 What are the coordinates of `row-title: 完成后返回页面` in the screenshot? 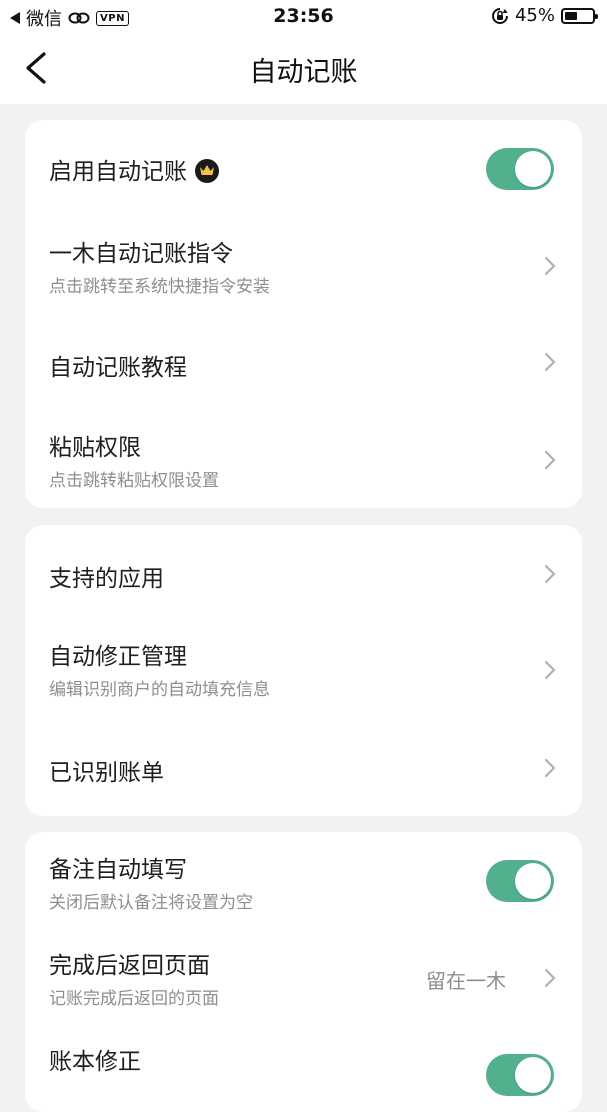 It's located at (129, 966).